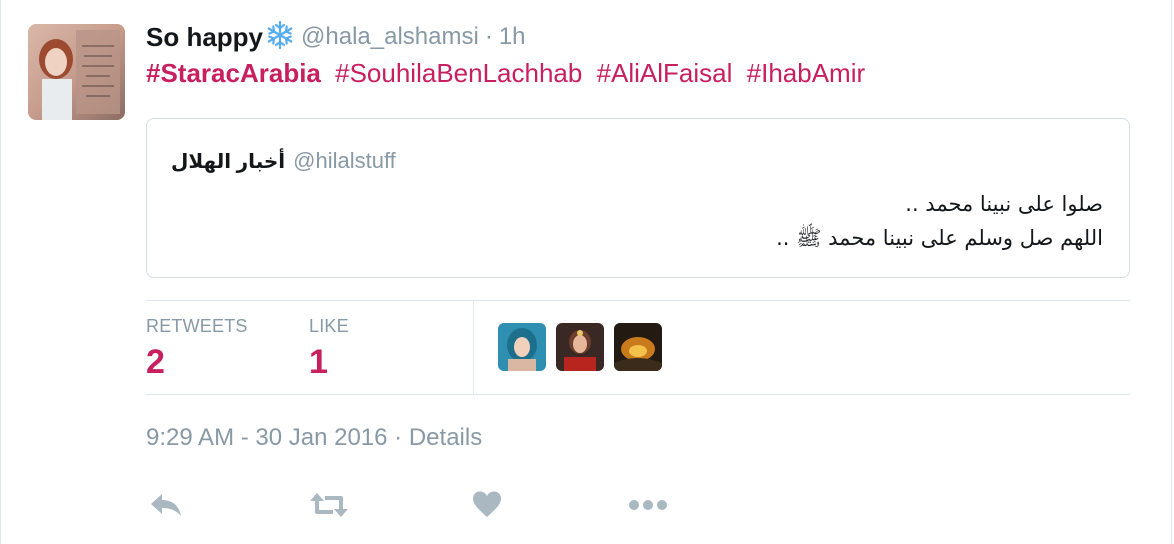 The image size is (1174, 544). What do you see at coordinates (329, 507) in the screenshot?
I see `retweet-icon` at bounding box center [329, 507].